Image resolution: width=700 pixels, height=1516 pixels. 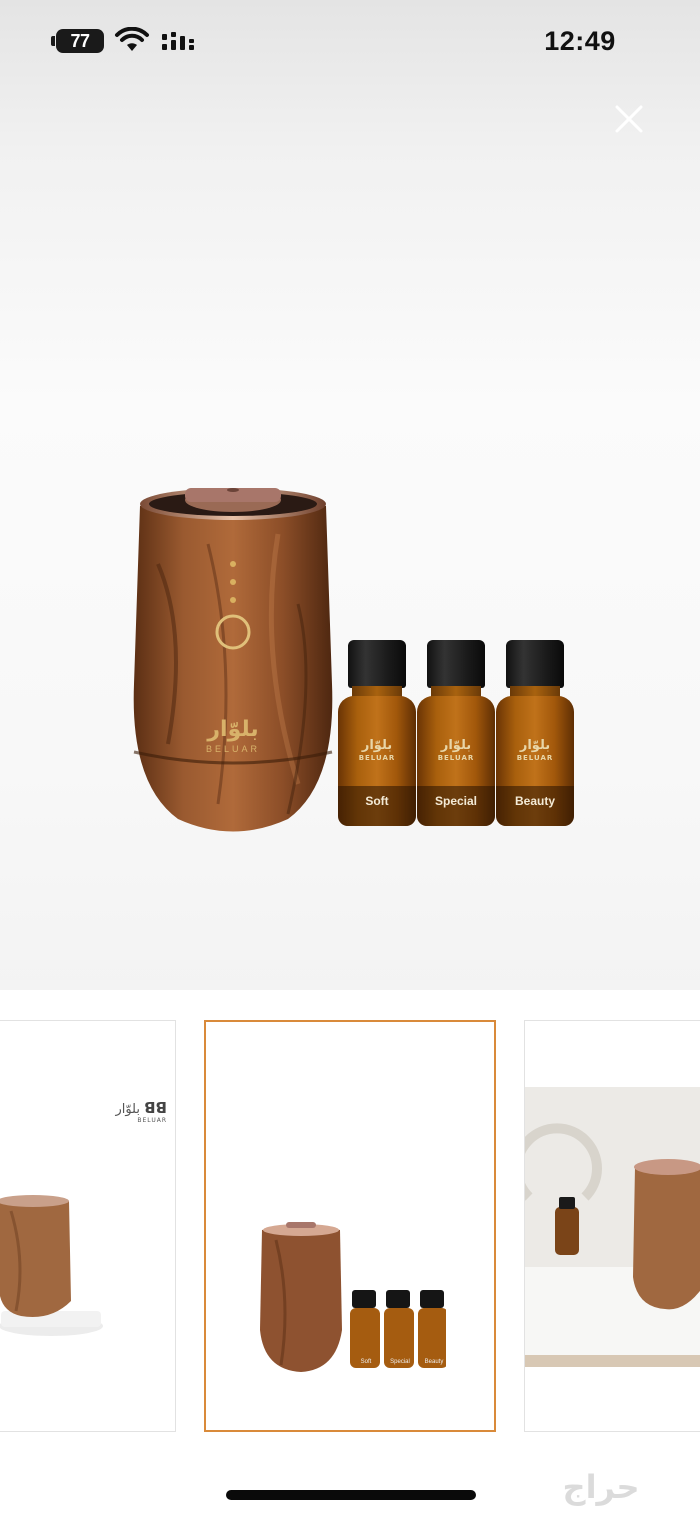 I want to click on bottle-label: Soft, so click(x=377, y=801).